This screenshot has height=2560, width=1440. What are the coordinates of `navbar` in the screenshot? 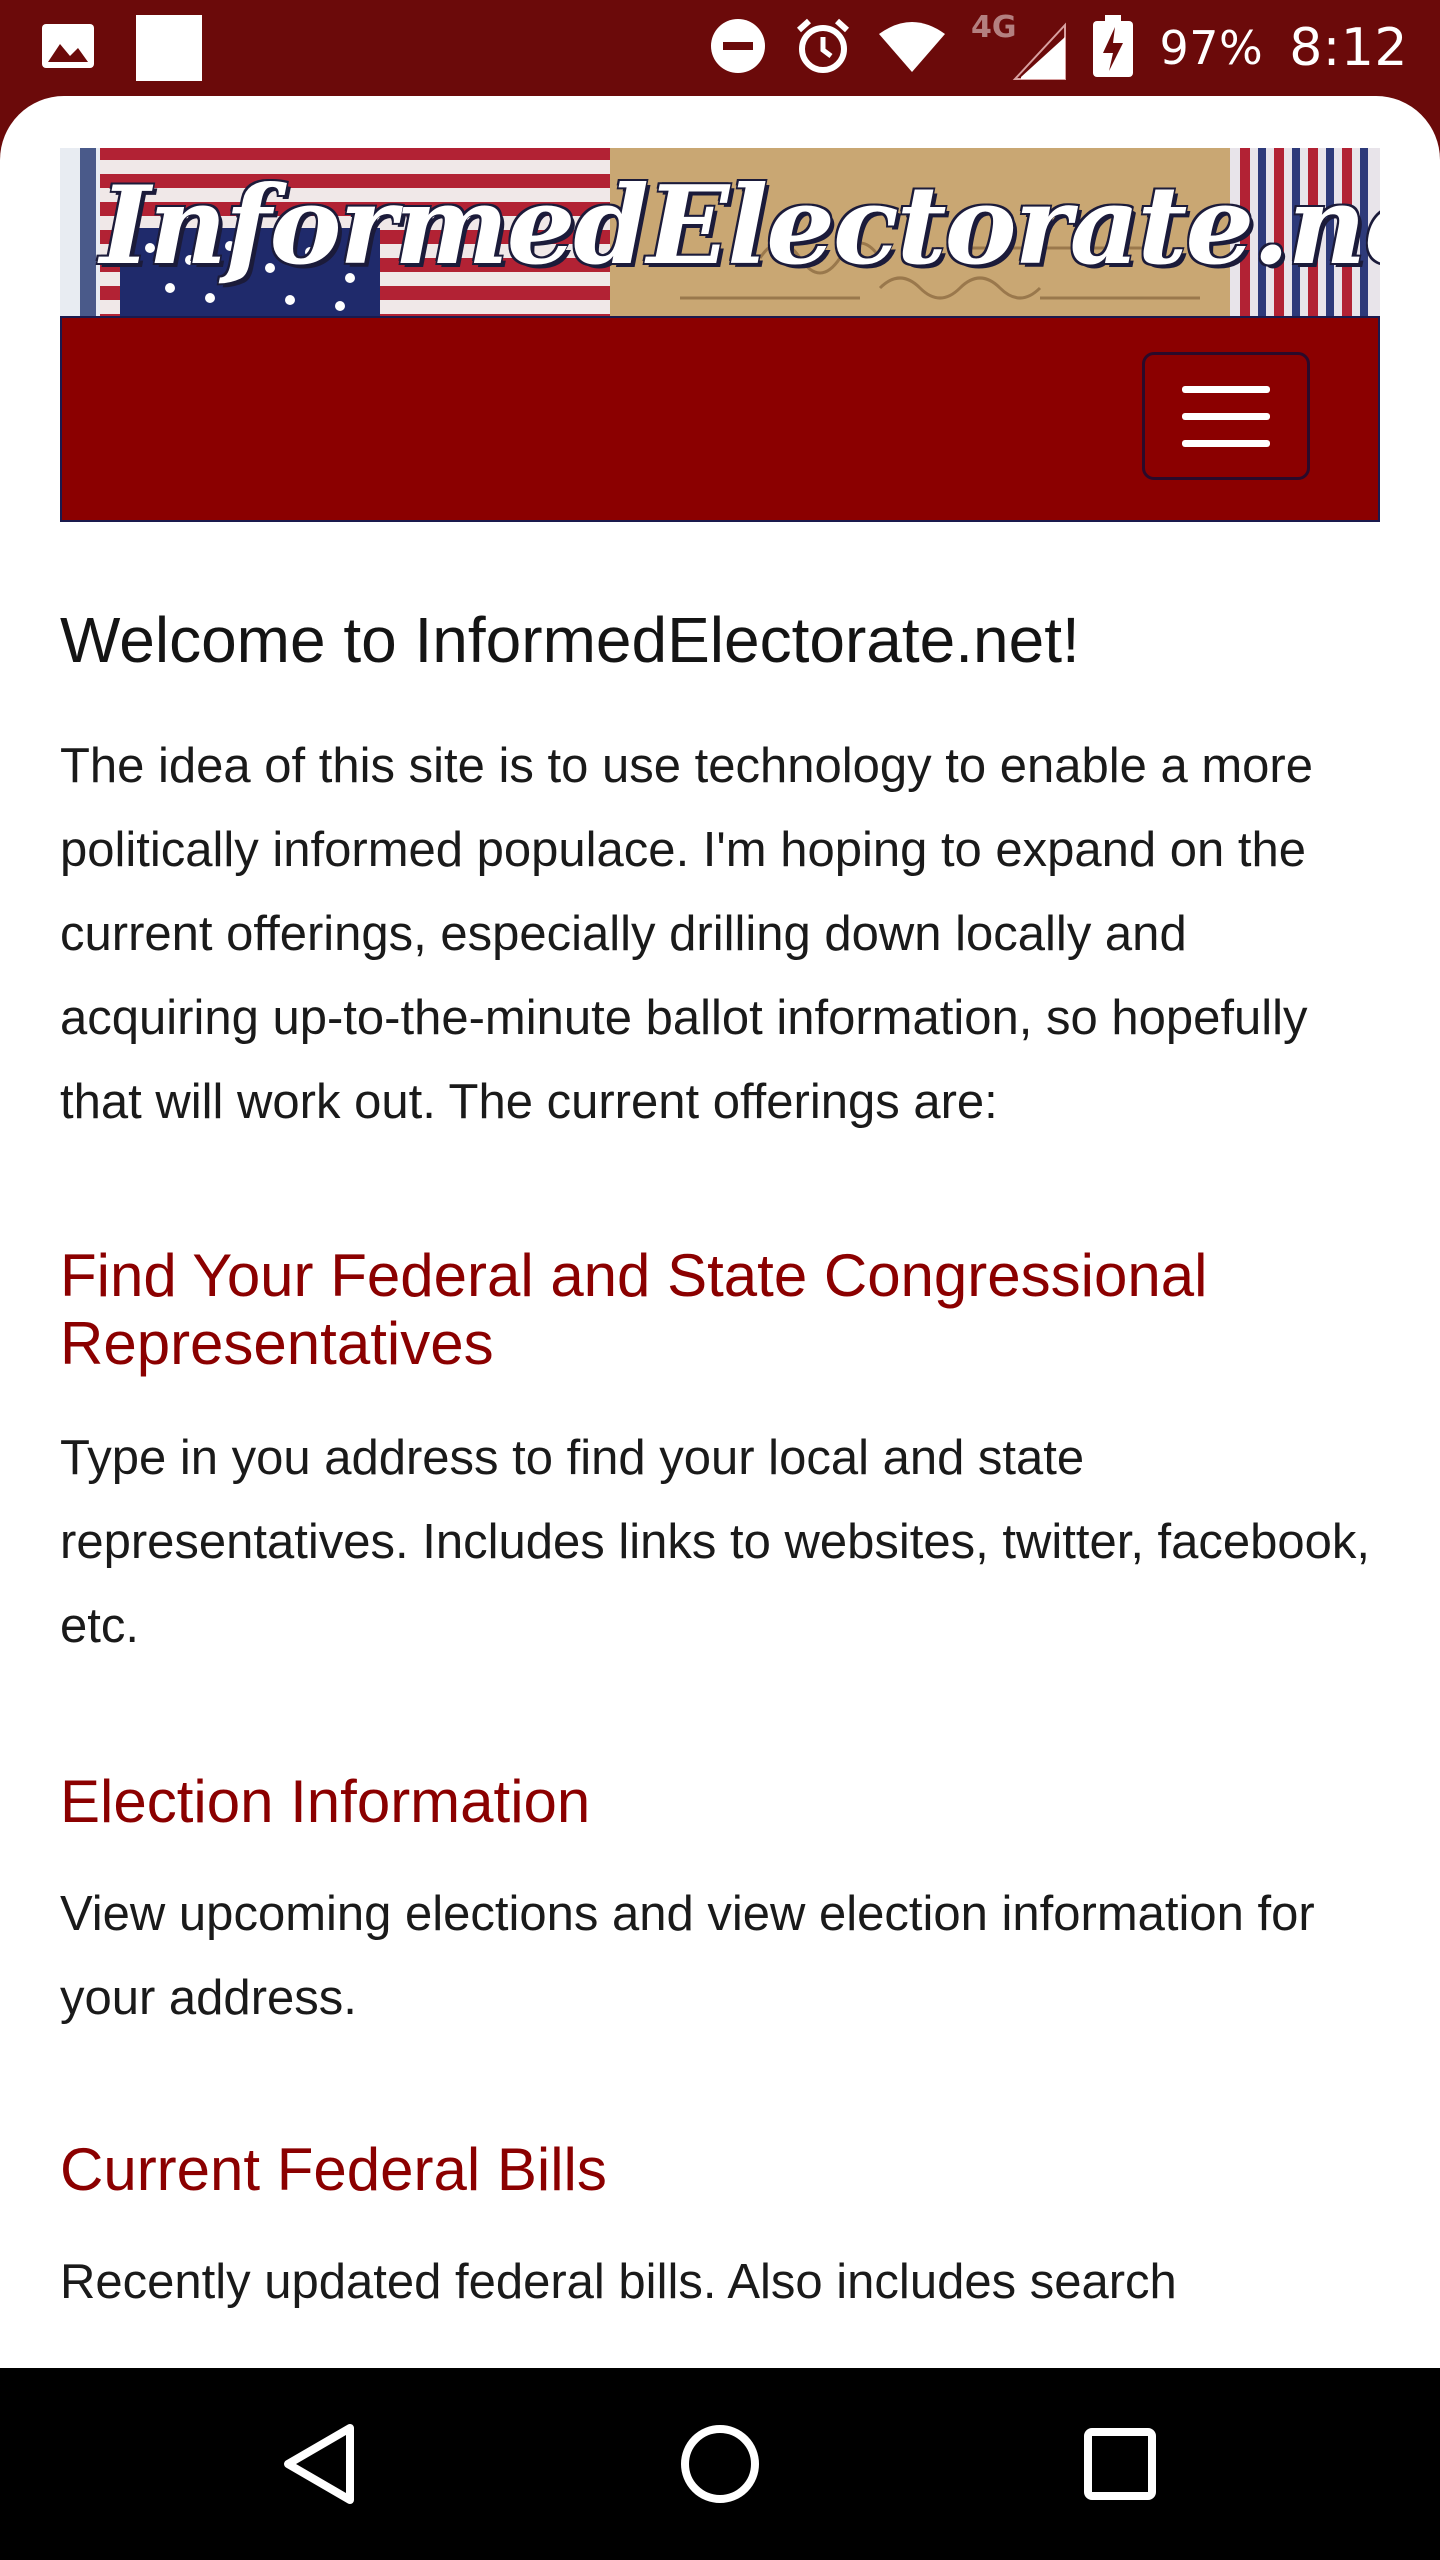 It's located at (720, 419).